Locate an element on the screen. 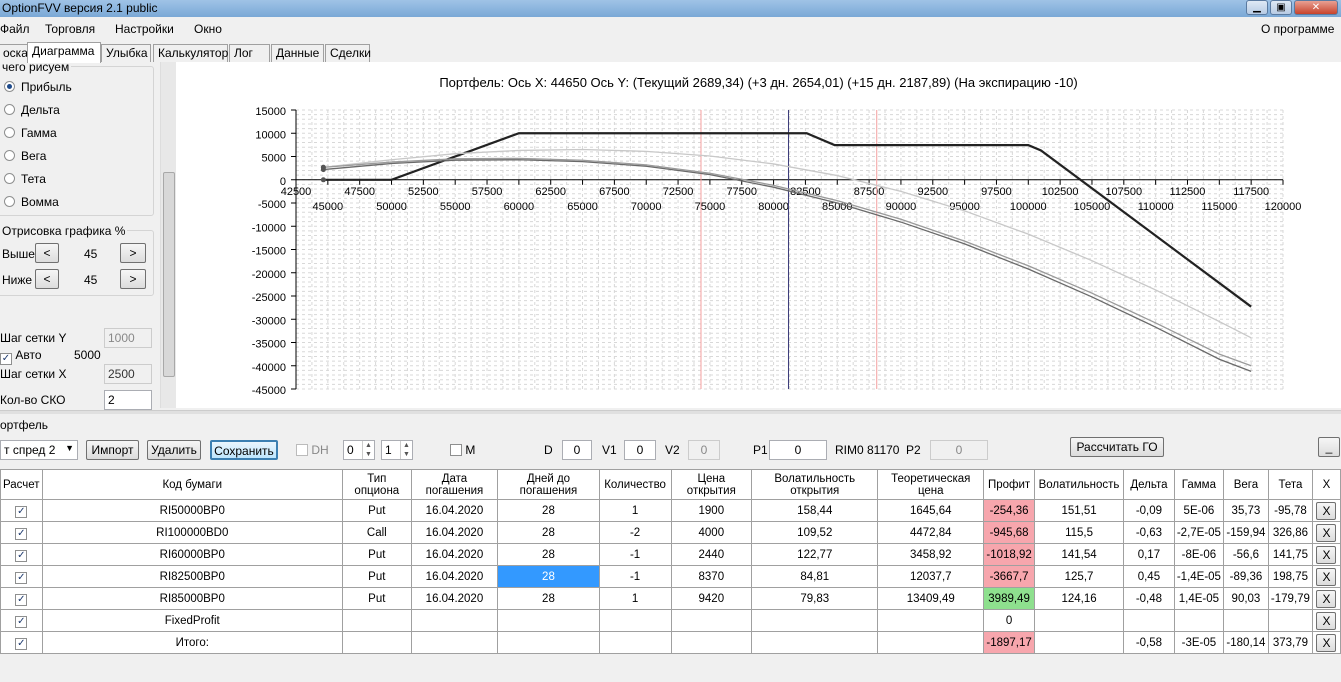 This screenshot has height=682, width=1341. col-theta: Тета is located at coordinates (1290, 484).